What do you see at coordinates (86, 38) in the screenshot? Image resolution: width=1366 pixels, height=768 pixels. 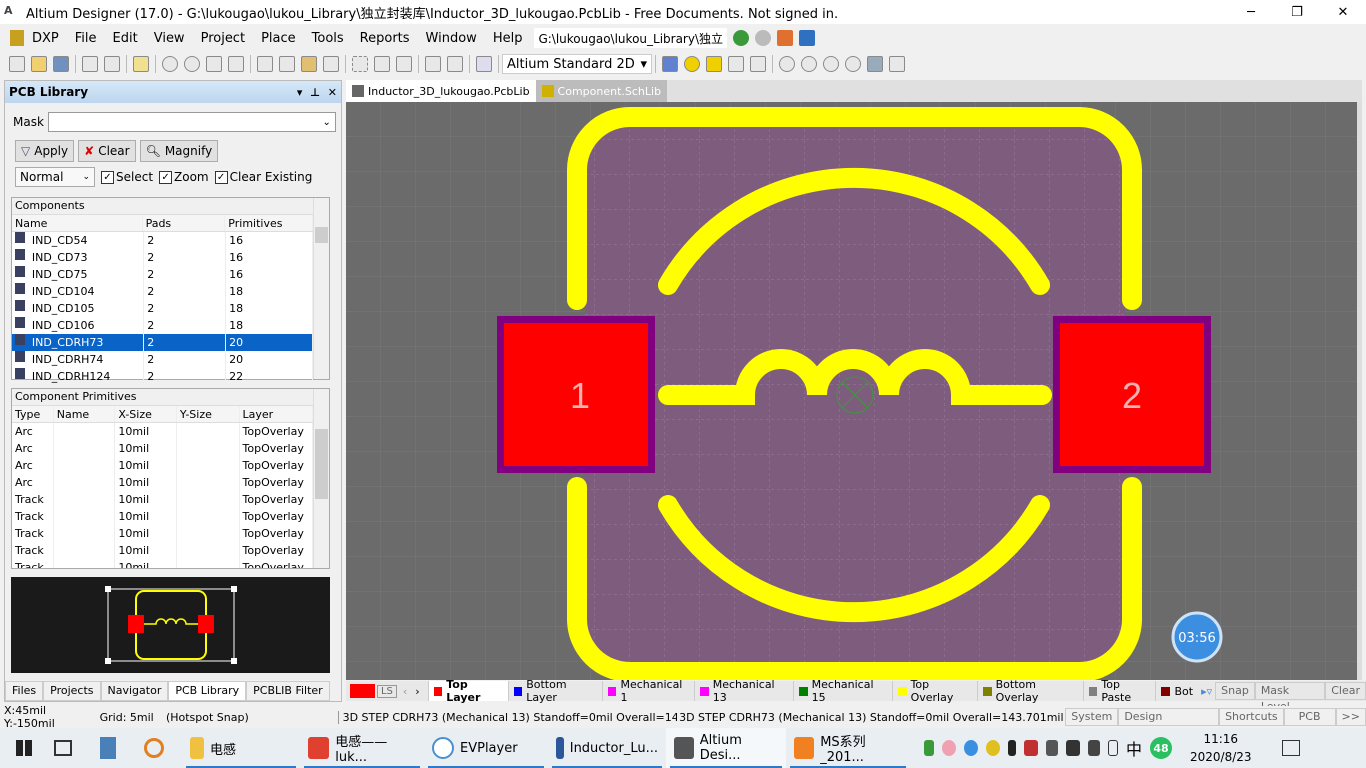 I see `menu-file: File` at bounding box center [86, 38].